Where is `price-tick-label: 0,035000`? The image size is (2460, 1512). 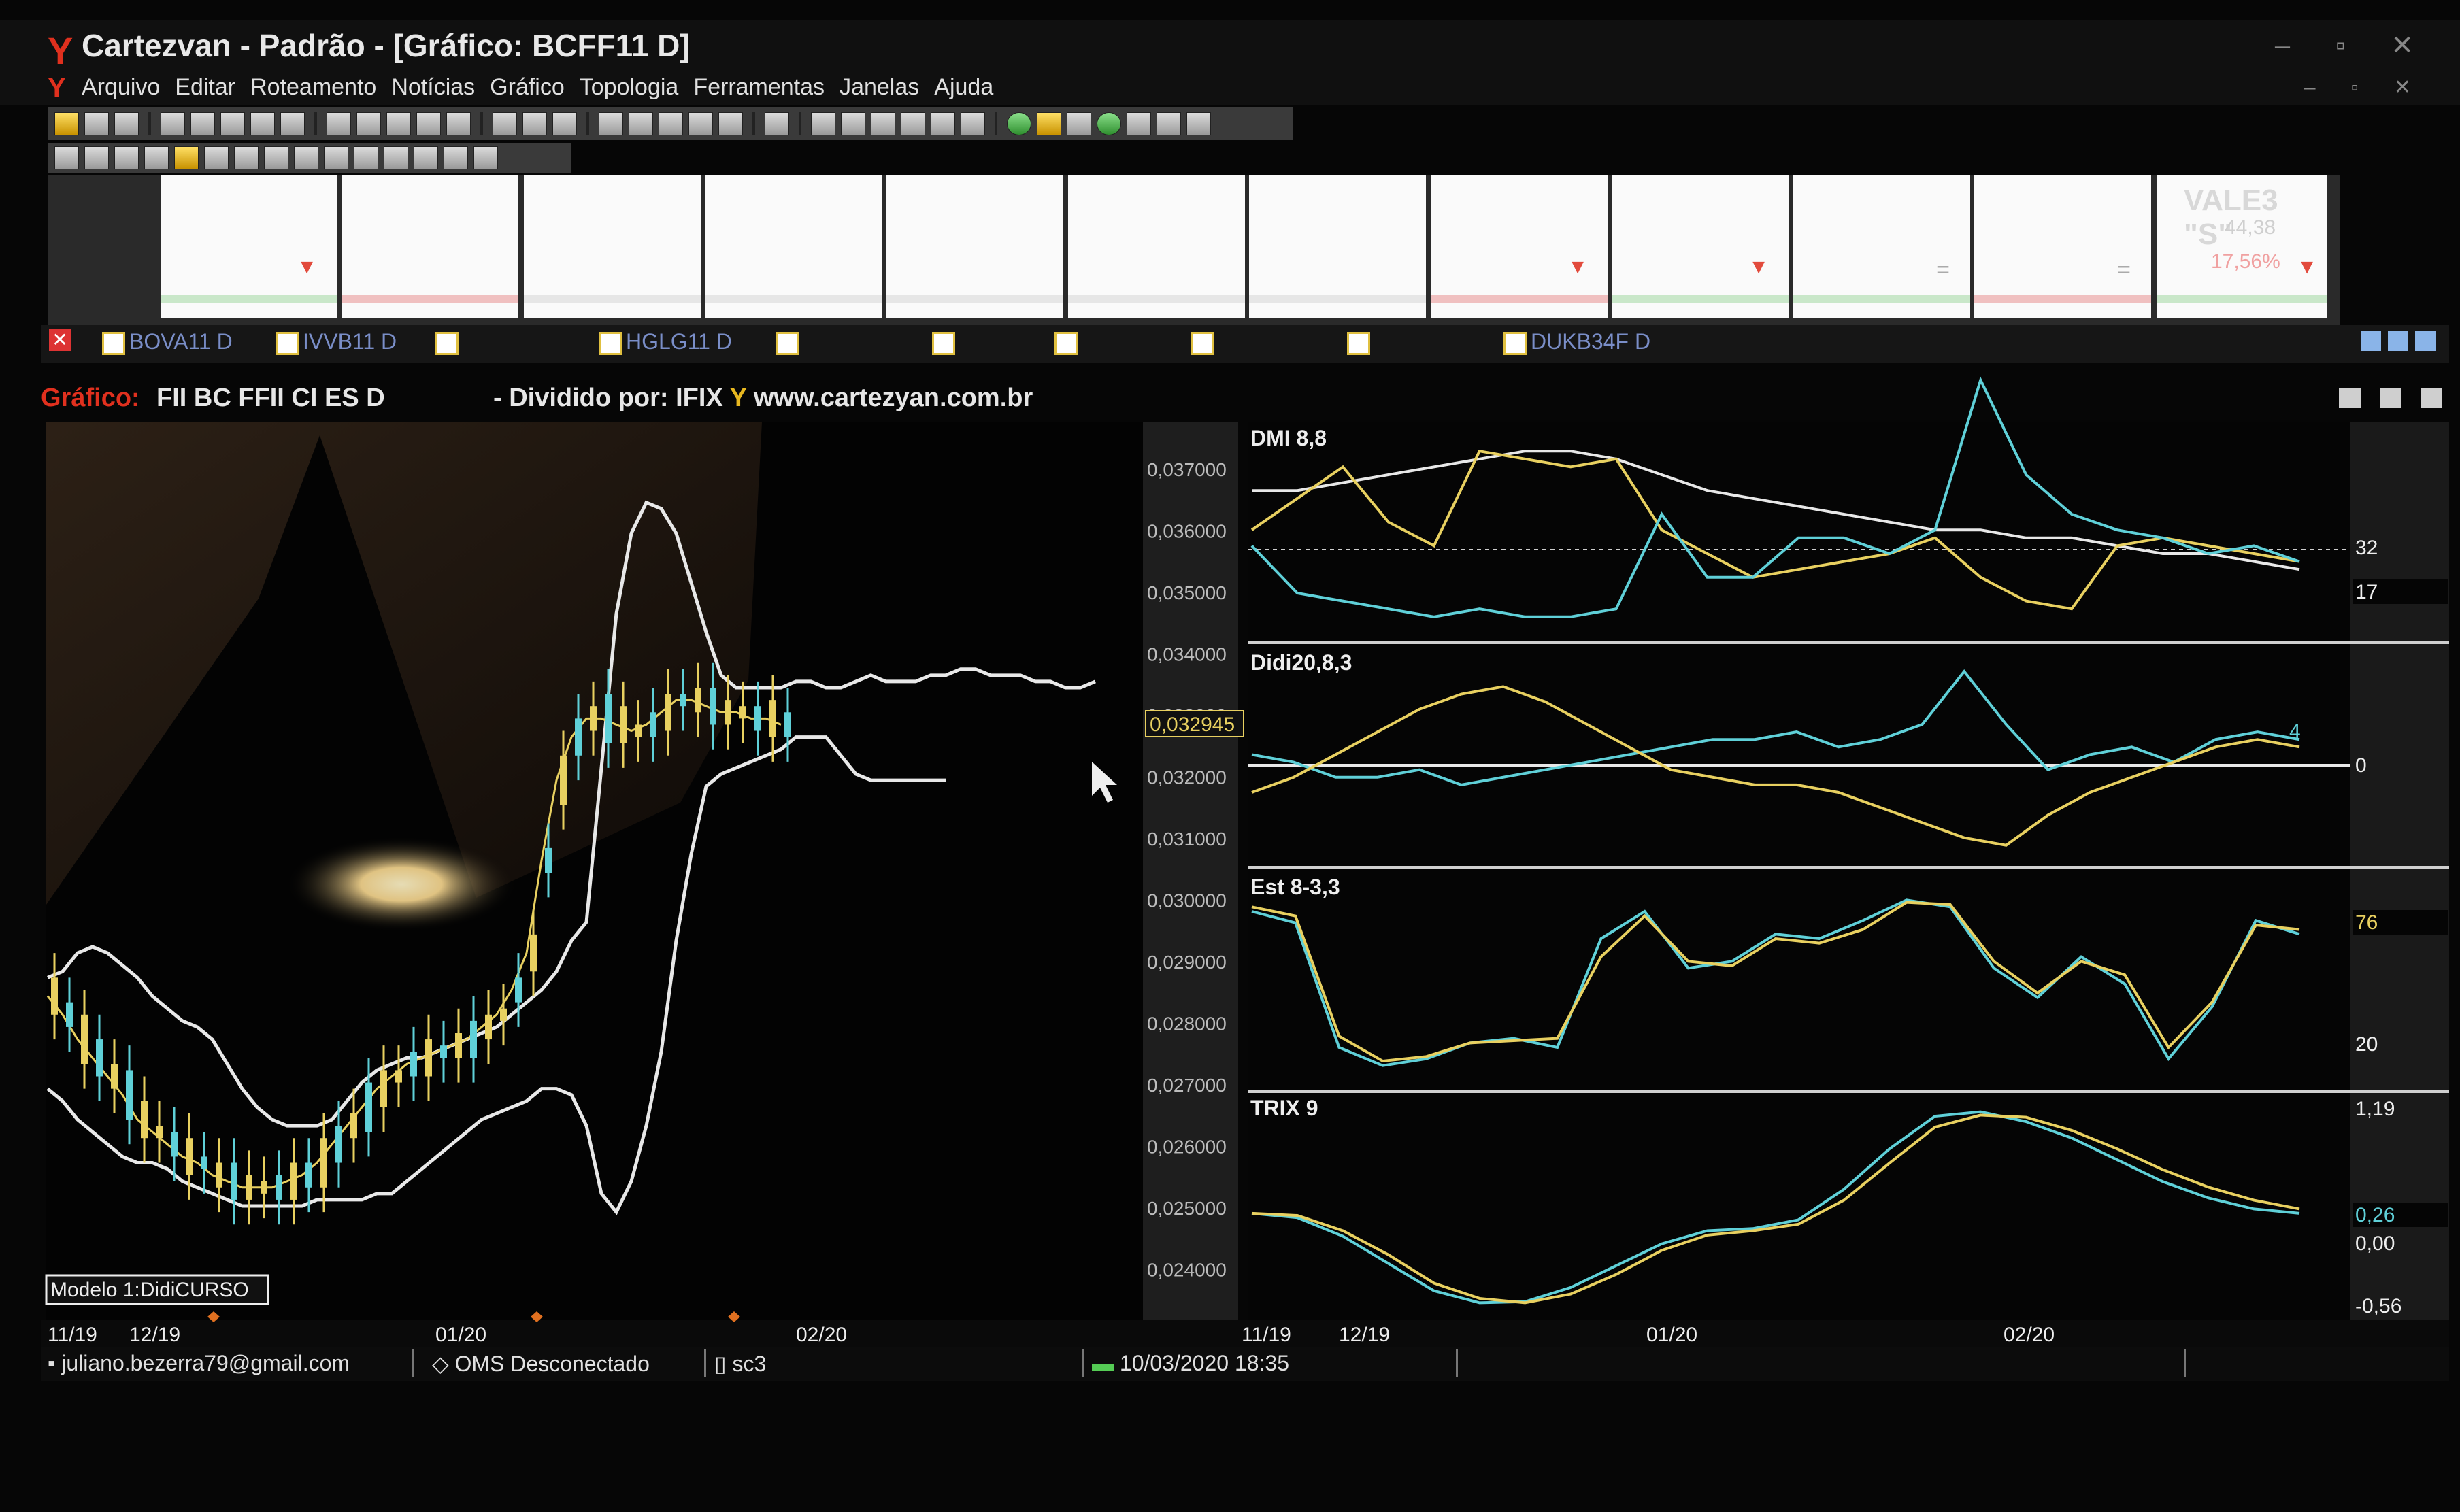 price-tick-label: 0,035000 is located at coordinates (1187, 592).